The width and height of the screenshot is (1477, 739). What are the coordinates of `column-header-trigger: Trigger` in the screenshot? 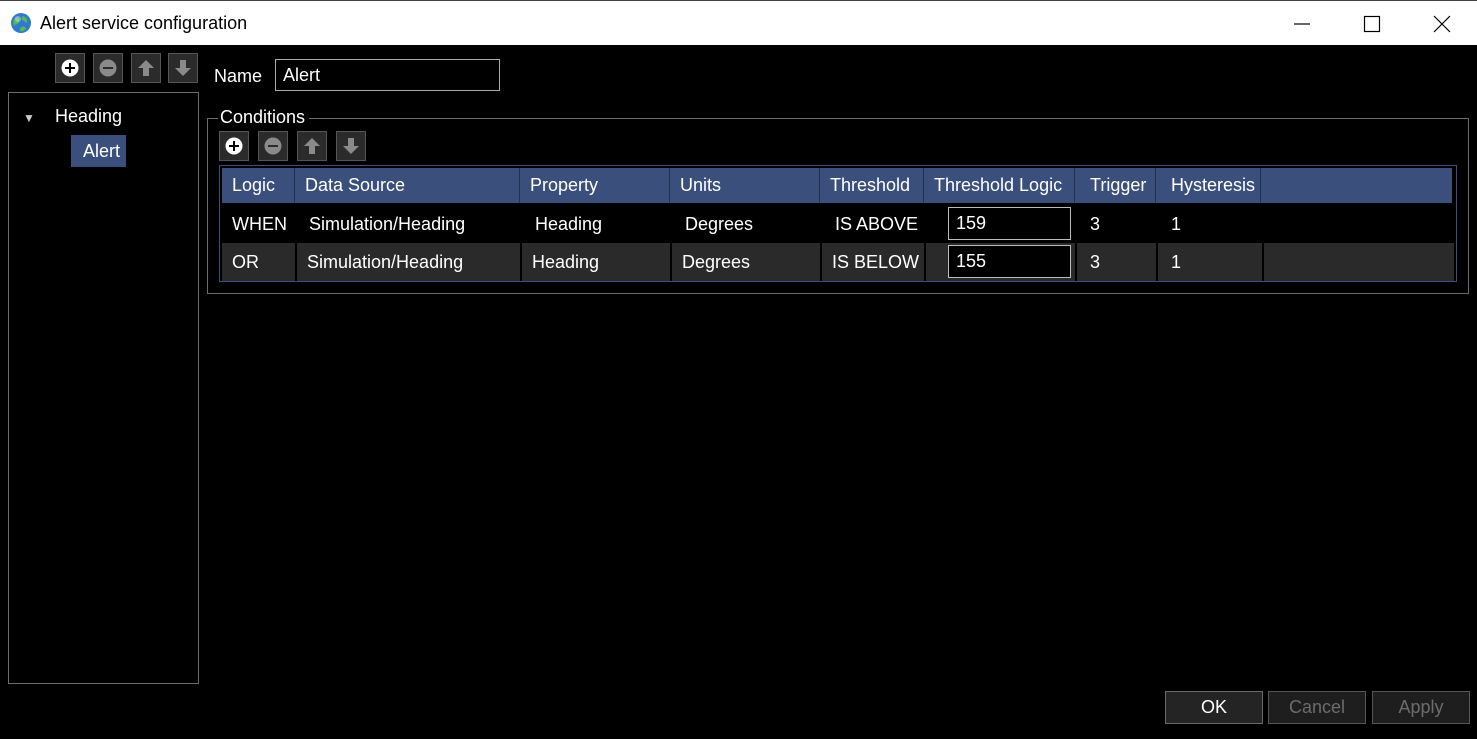 It's located at (1115, 185).